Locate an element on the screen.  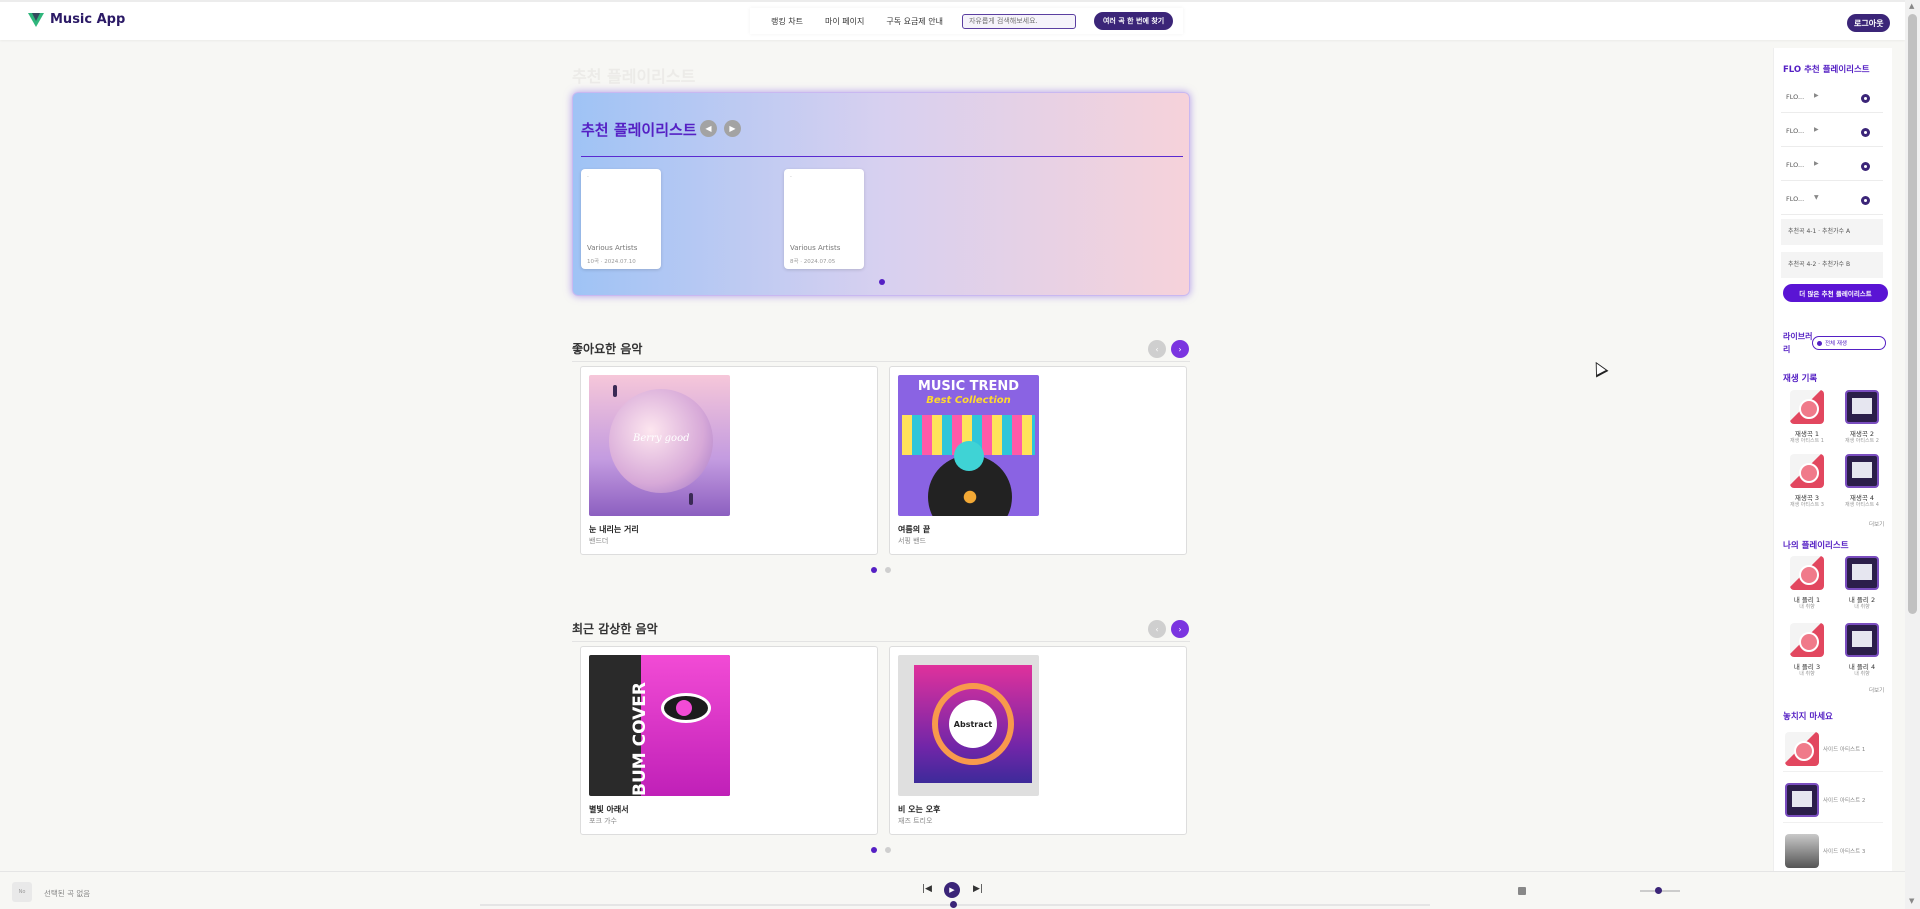
song-card: Abstract 비 오는 오후 재즈 트리오 is located at coordinates (1038, 740).